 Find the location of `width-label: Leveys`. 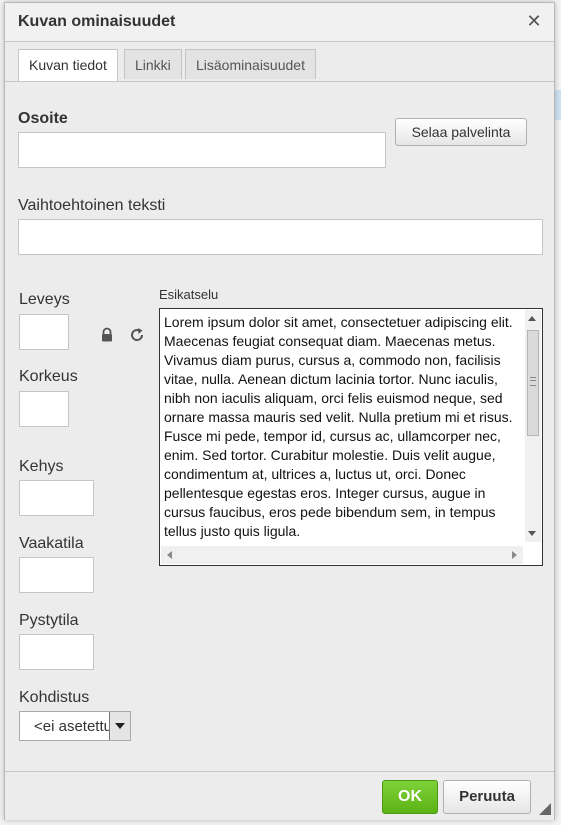

width-label: Leveys is located at coordinates (44, 299).